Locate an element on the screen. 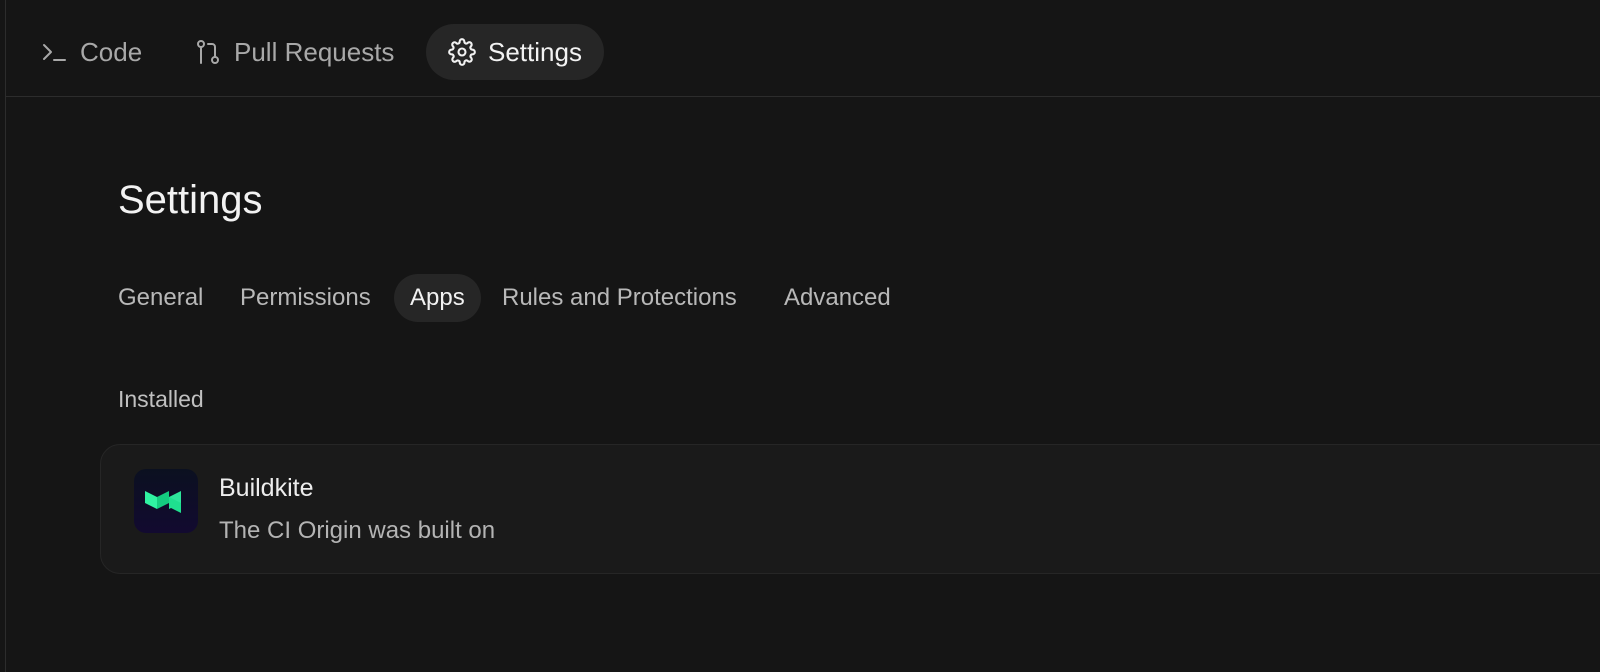 The image size is (1600, 672). tab-pull-requests: Pull Requests is located at coordinates (294, 52).